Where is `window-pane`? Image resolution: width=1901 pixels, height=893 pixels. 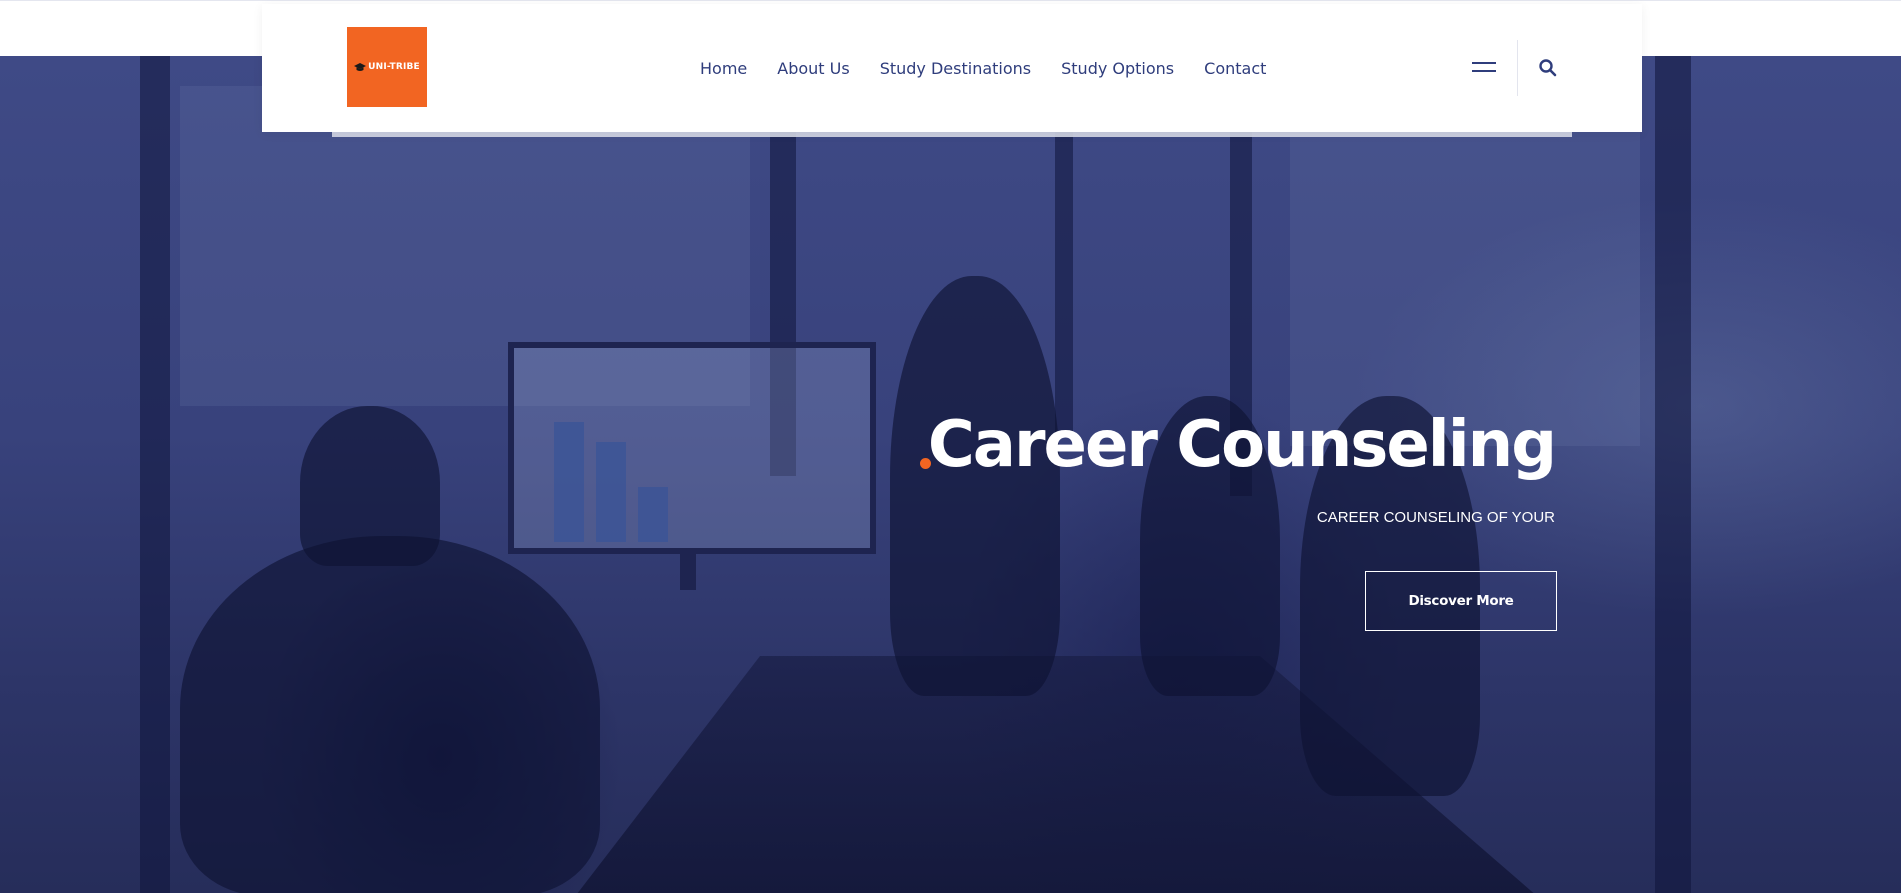 window-pane is located at coordinates (1465, 266).